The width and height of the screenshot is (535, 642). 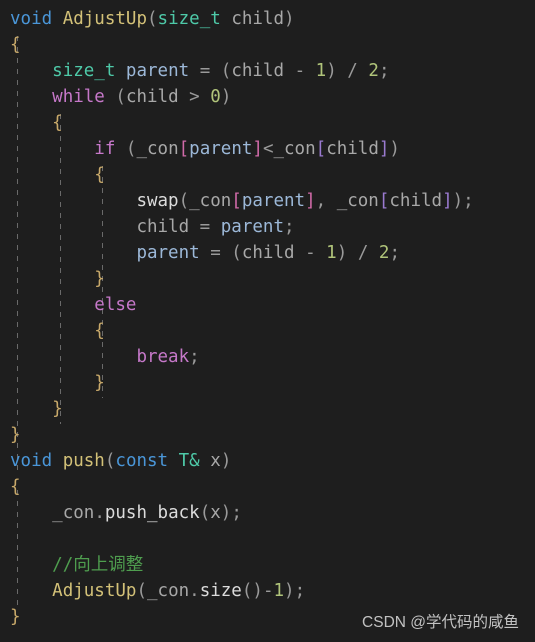 What do you see at coordinates (220, 591) in the screenshot?
I see `code-token: size` at bounding box center [220, 591].